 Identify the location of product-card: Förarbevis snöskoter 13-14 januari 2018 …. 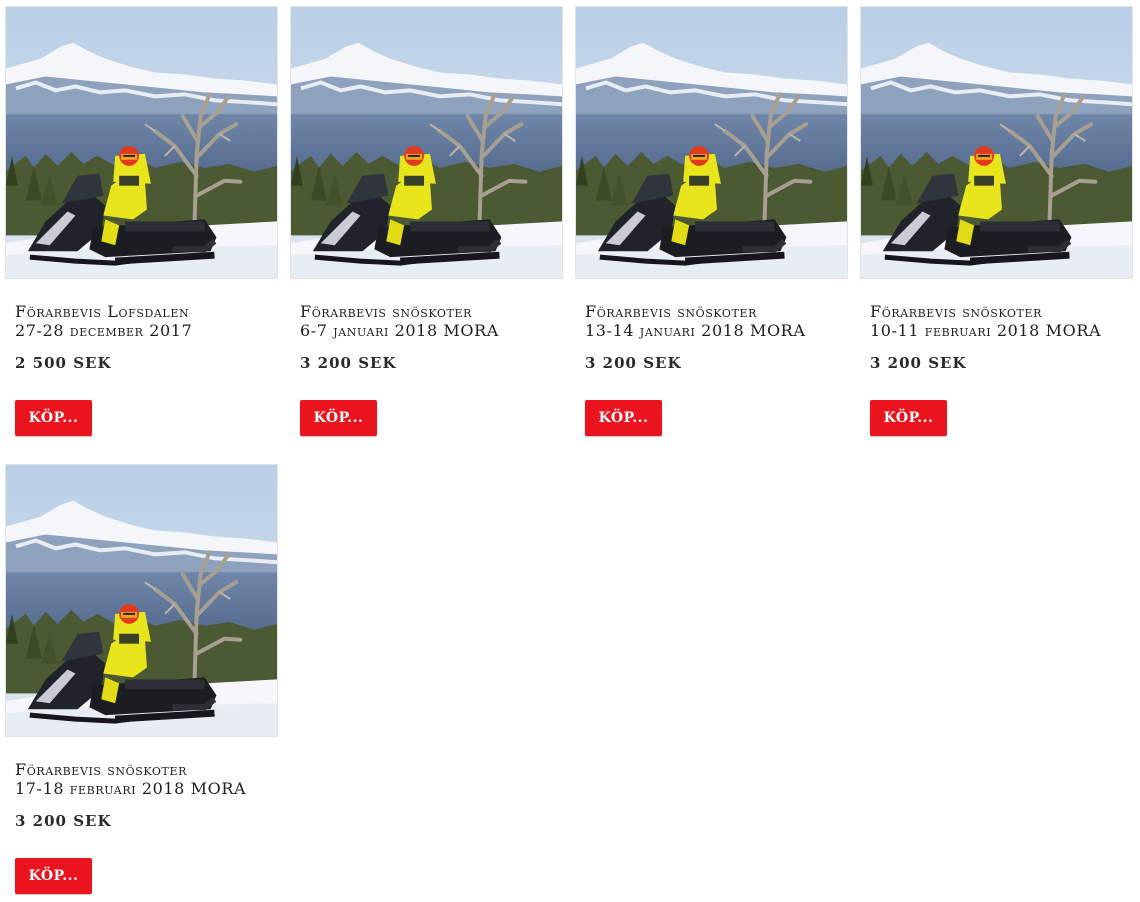
(711, 221).